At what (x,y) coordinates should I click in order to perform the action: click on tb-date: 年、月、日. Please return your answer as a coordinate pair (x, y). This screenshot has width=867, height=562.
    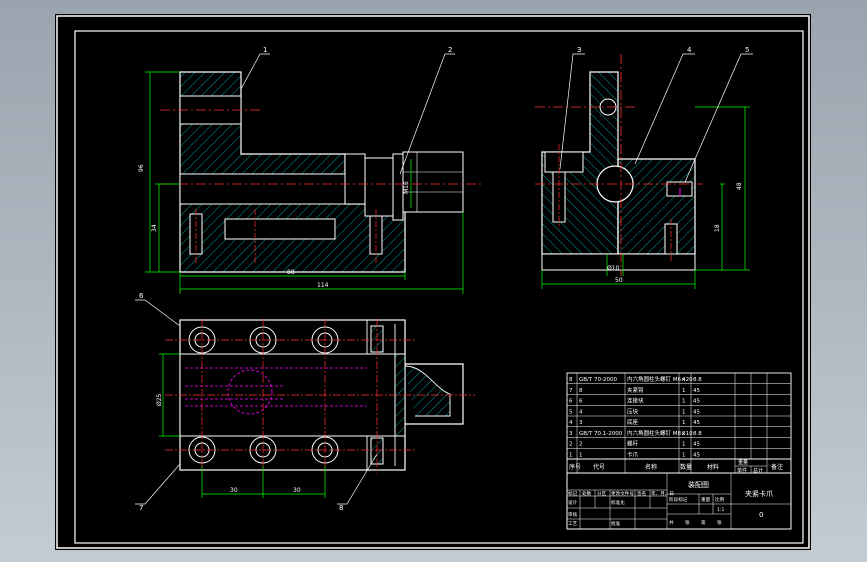
    Looking at the image, I should click on (662, 493).